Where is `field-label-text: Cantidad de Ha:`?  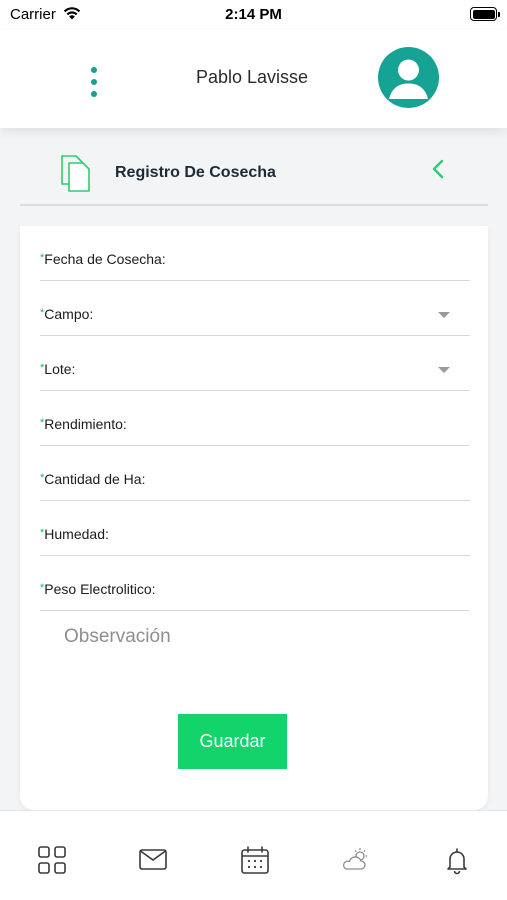
field-label-text: Cantidad de Ha: is located at coordinates (95, 479).